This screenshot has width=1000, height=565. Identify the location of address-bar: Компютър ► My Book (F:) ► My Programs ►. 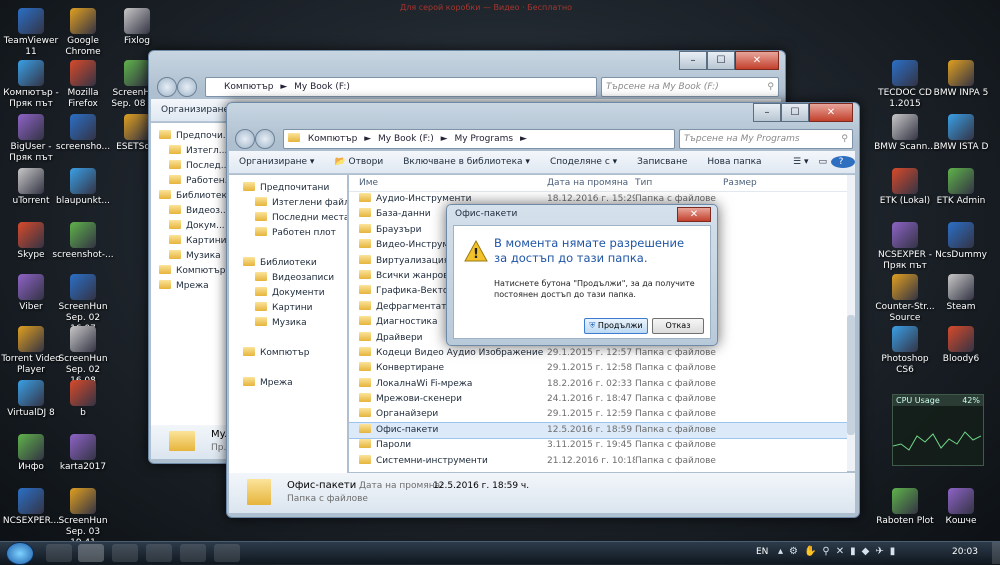
(479, 139).